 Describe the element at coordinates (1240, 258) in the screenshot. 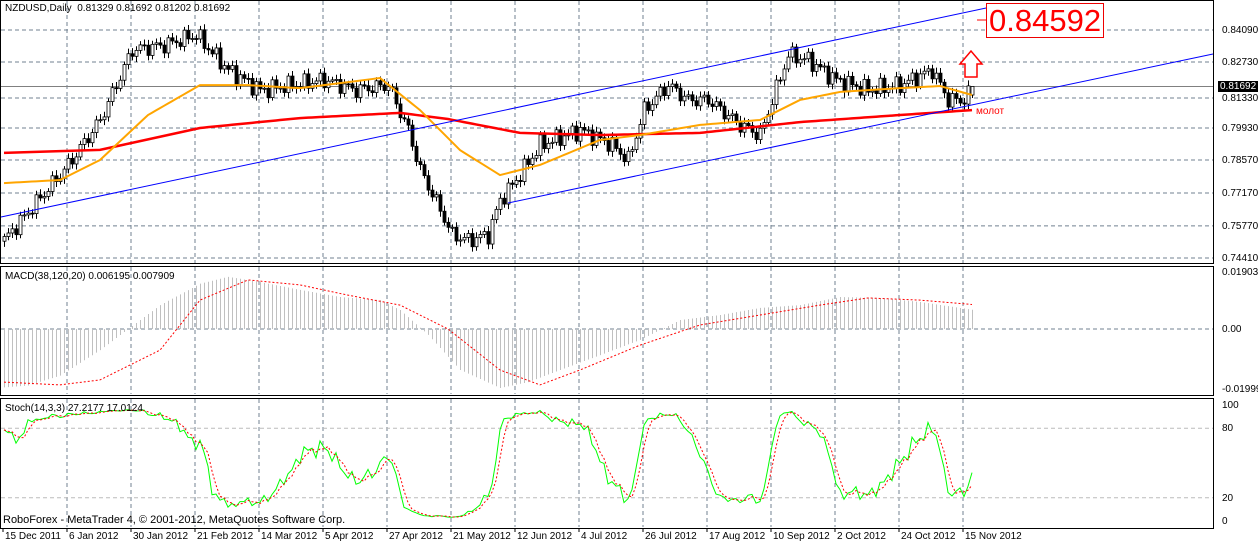

I see `price-axis-label: 0.74410` at that location.